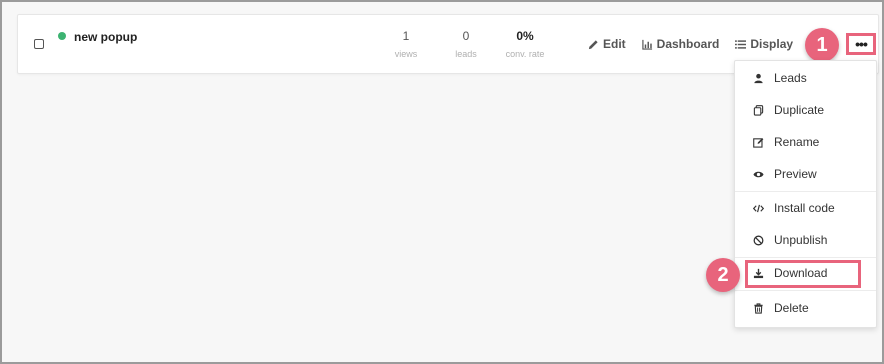  Describe the element at coordinates (39, 44) in the screenshot. I see `row-checkbox` at that location.